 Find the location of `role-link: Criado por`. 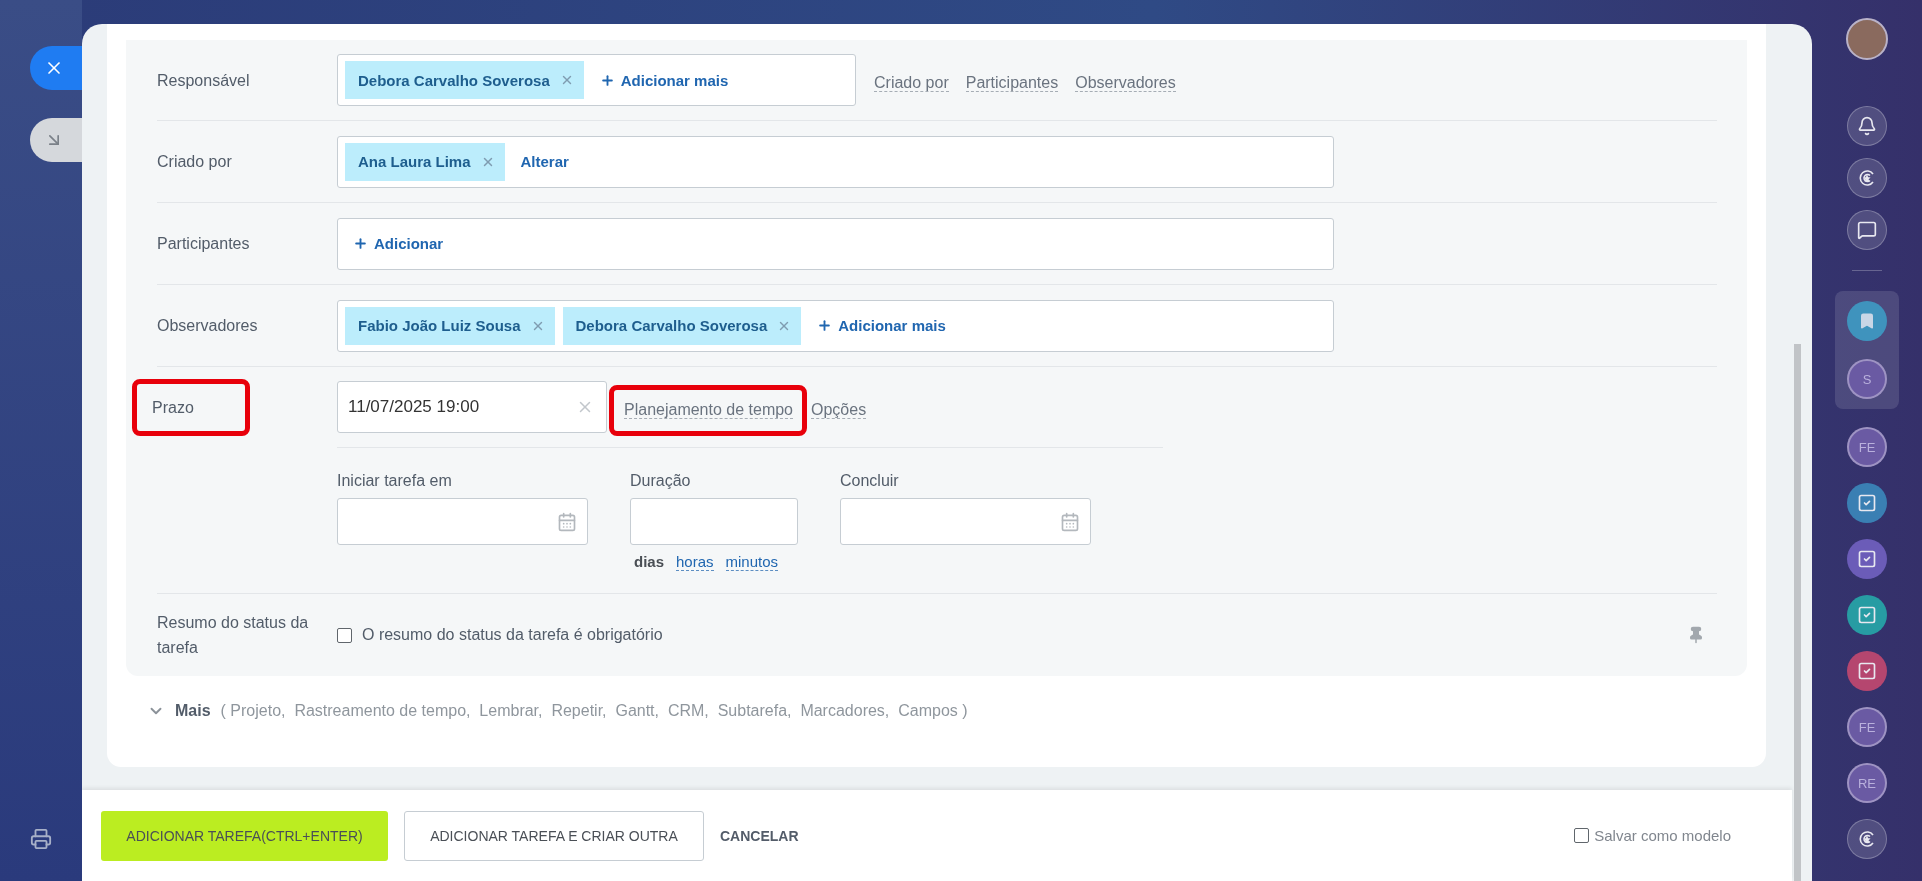

role-link: Criado por is located at coordinates (911, 83).